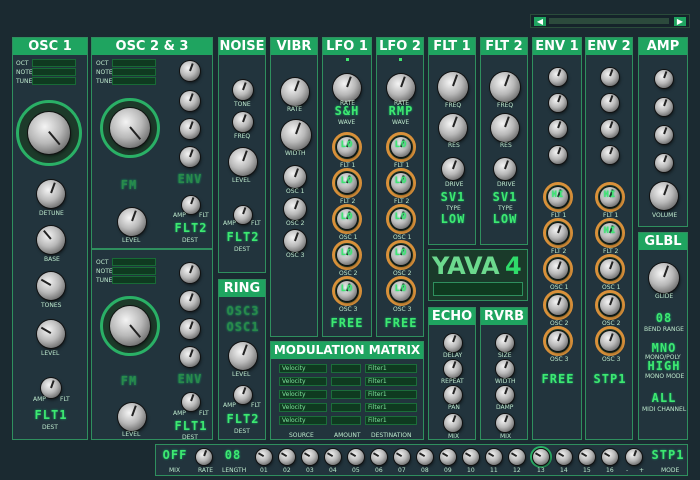  Describe the element at coordinates (295, 209) in the screenshot. I see `osc2-depth-knob` at that location.